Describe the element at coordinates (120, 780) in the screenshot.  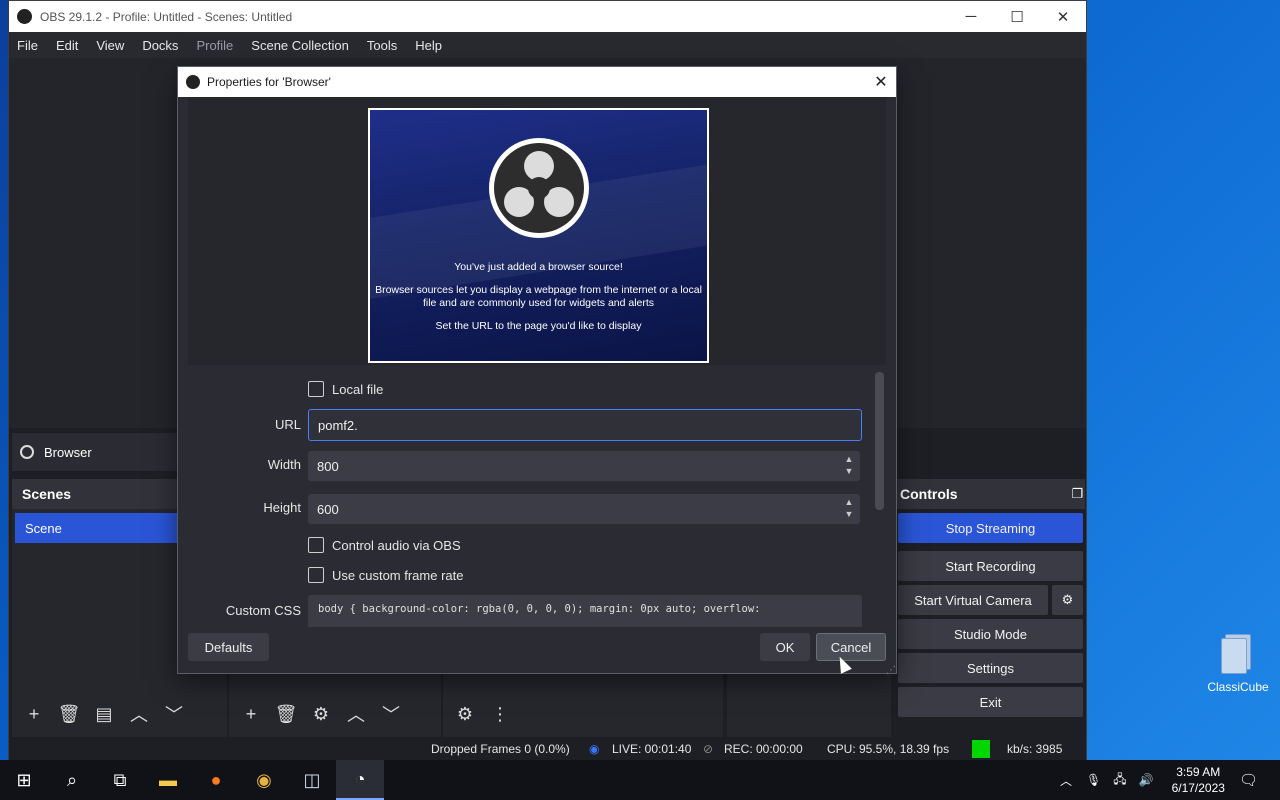
I see `task-view-icon: ⧉` at that location.